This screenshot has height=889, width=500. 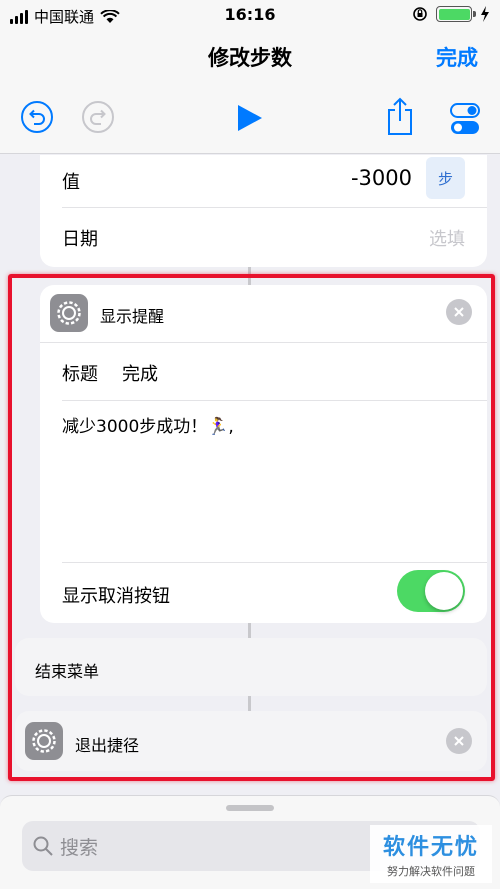 I want to click on search-icon, so click(x=43, y=846).